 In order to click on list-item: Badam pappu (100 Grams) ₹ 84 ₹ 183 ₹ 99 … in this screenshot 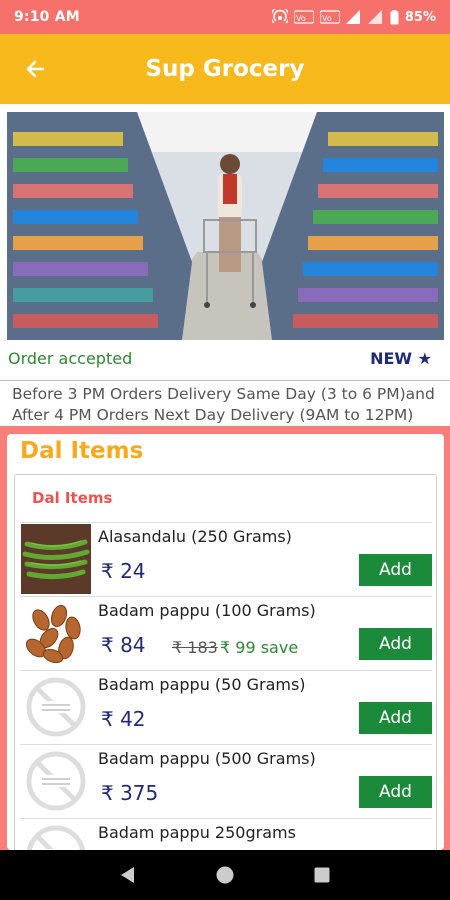, I will do `click(226, 633)`.